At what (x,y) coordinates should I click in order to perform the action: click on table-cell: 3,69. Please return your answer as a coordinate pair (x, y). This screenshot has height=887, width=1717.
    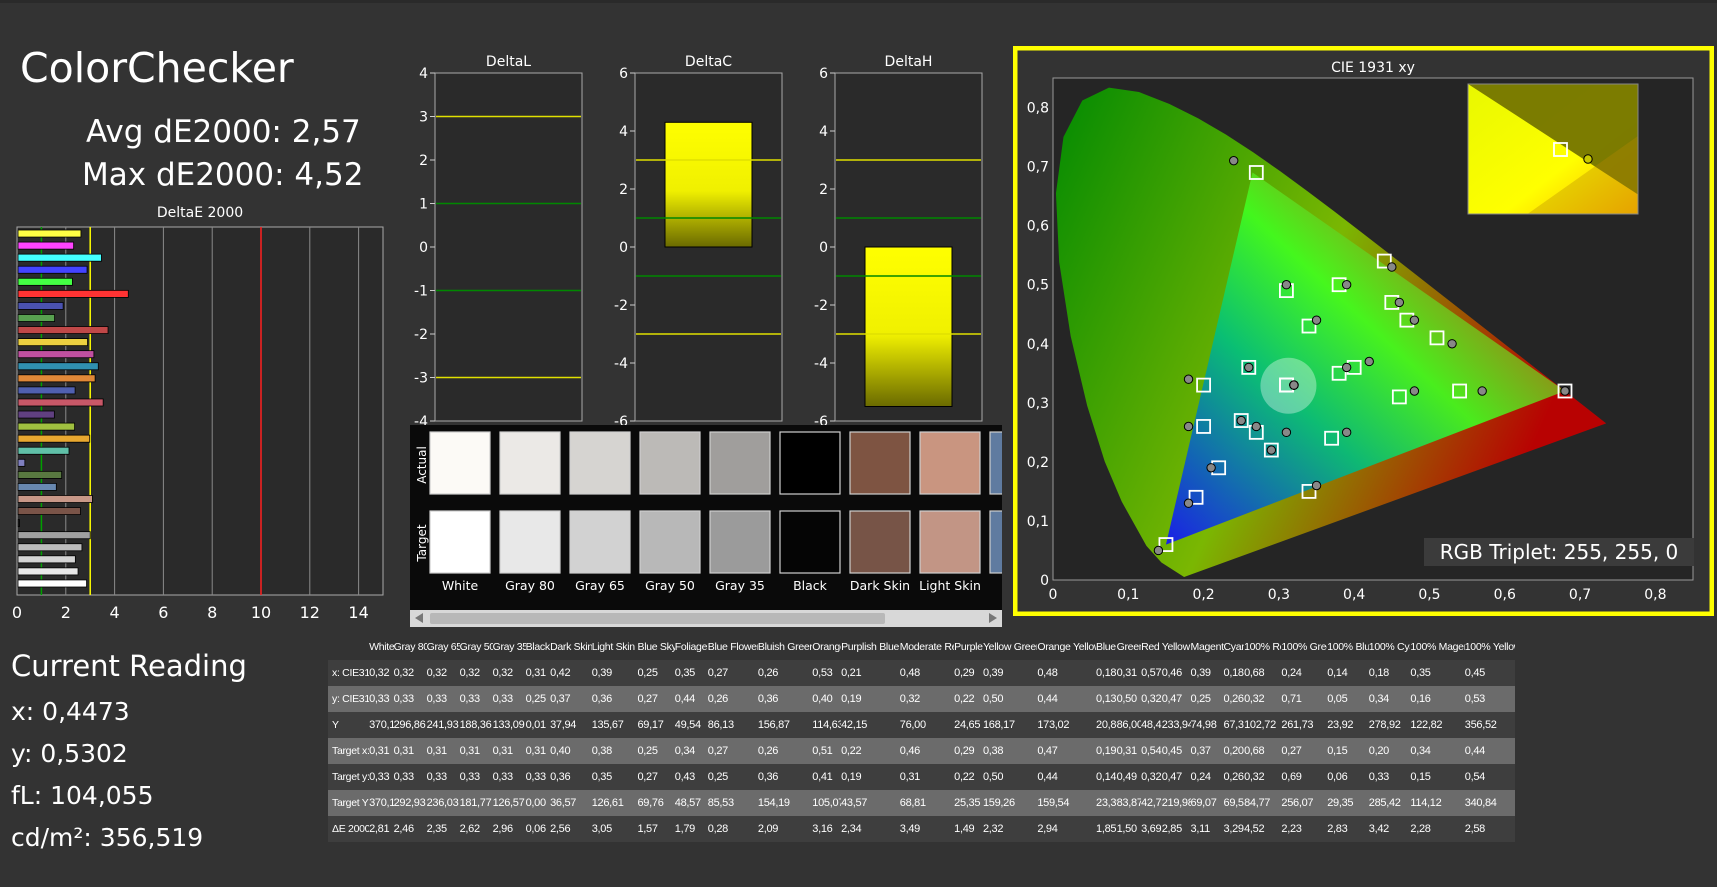
    Looking at the image, I should click on (1151, 829).